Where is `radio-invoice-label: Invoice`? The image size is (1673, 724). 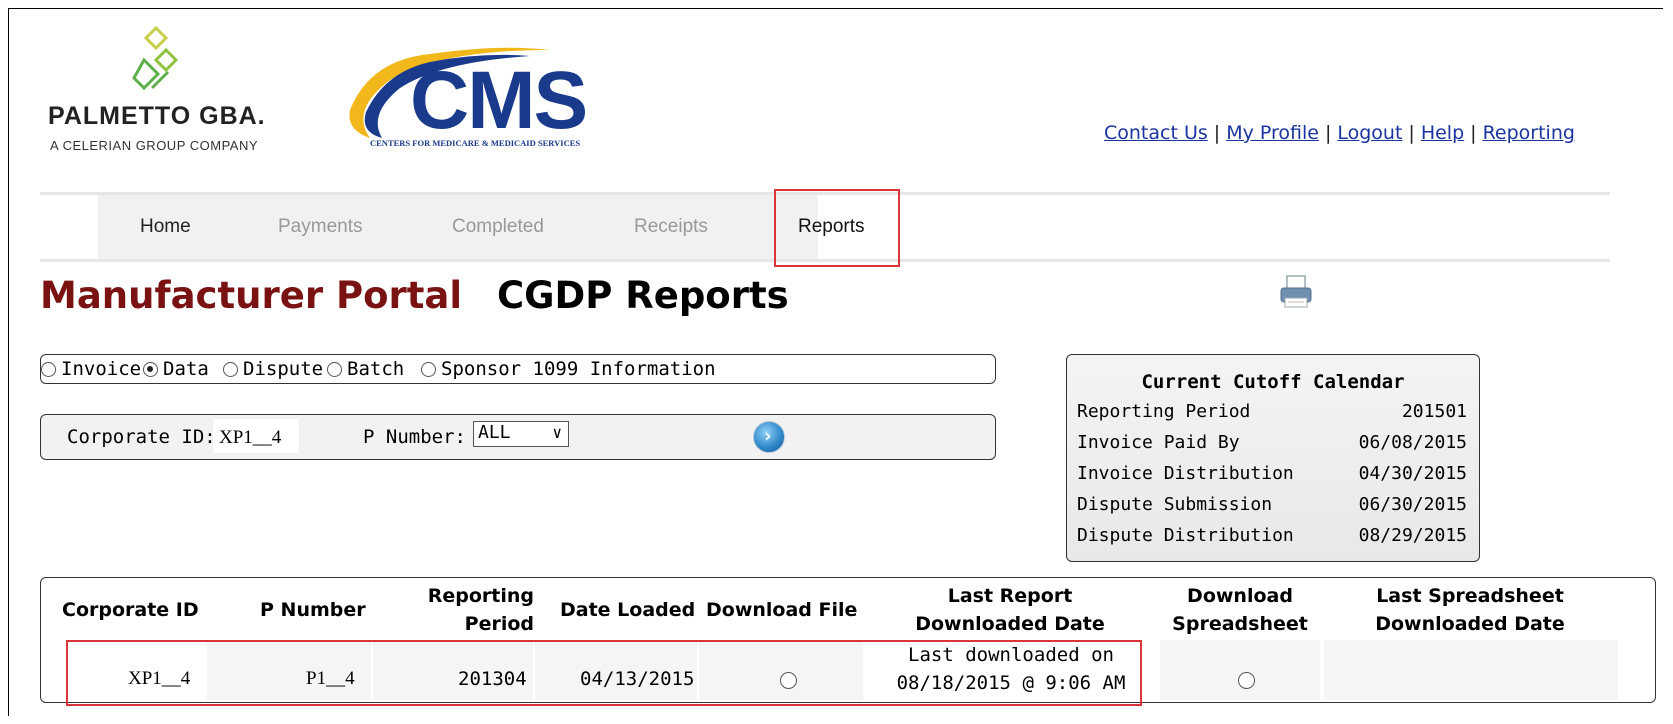 radio-invoice-label: Invoice is located at coordinates (101, 369).